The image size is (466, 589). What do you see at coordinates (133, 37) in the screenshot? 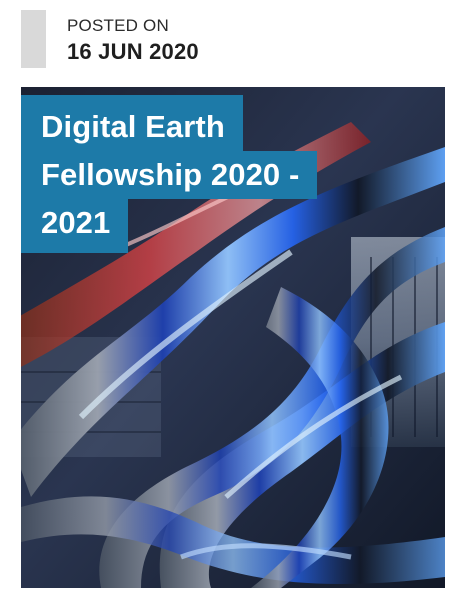
I see `date-text: POSTED ON 16 JUN 2020` at bounding box center [133, 37].